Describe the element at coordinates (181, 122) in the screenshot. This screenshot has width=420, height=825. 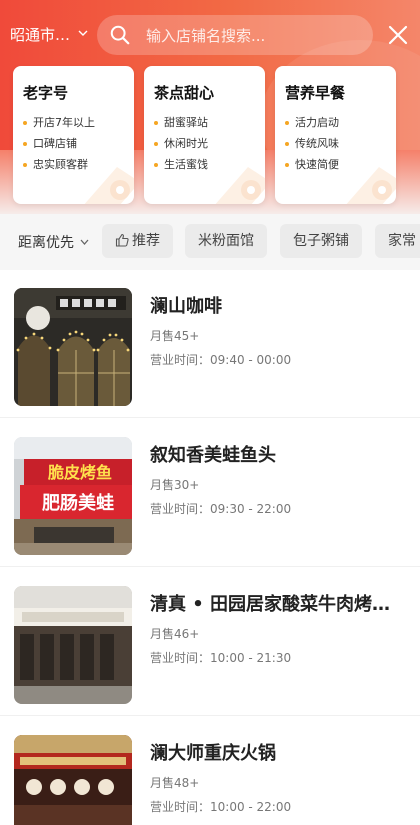
I see `category-tag: 甜蜜驿站` at that location.